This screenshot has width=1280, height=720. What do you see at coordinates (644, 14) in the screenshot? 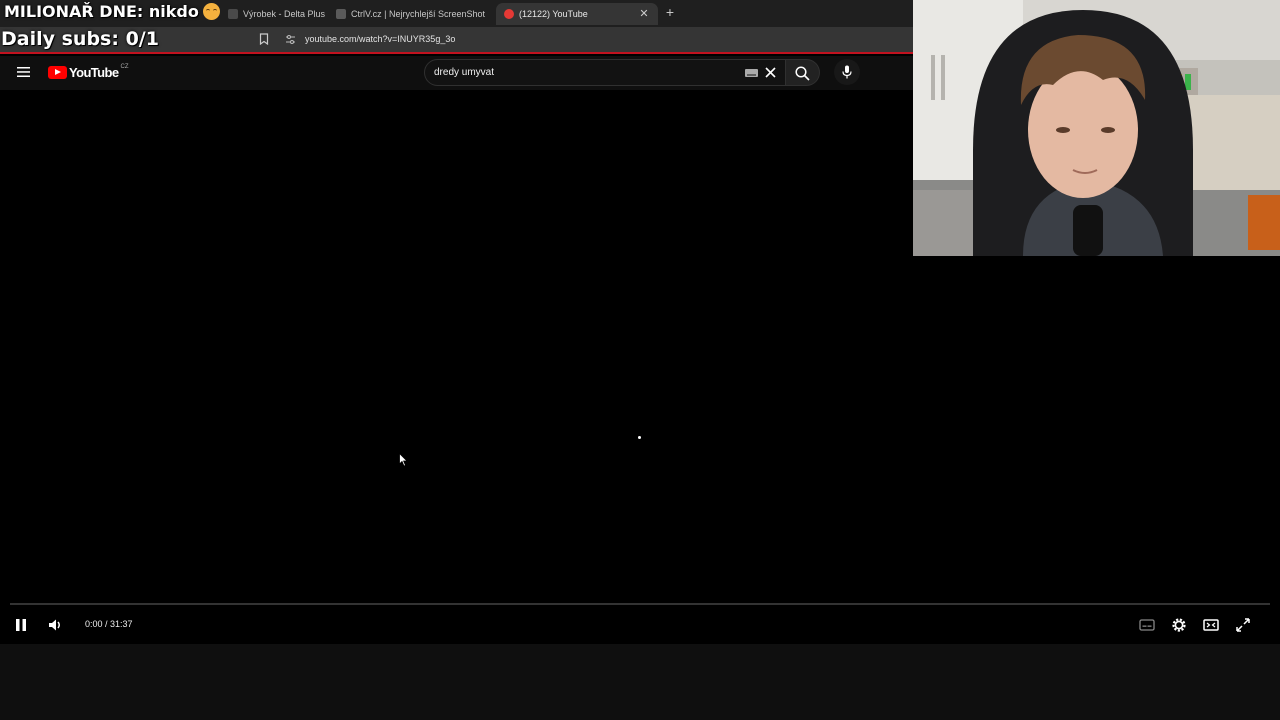
I see `close-tab-icon: ✕` at bounding box center [644, 14].